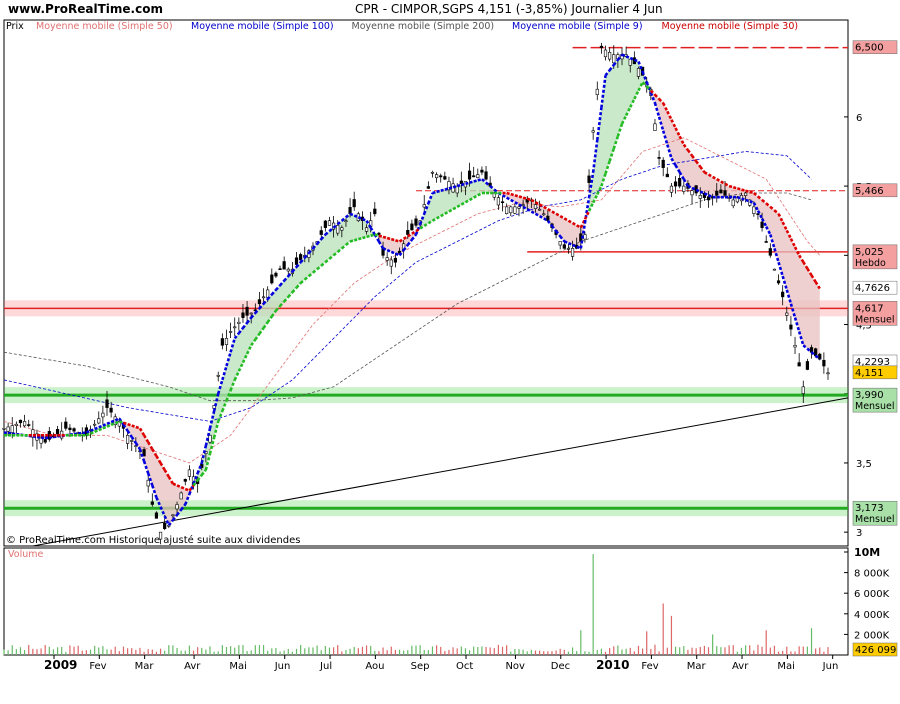 The width and height of the screenshot is (900, 704). What do you see at coordinates (872, 594) in the screenshot?
I see `volume-tick-label: 6 000K` at bounding box center [872, 594].